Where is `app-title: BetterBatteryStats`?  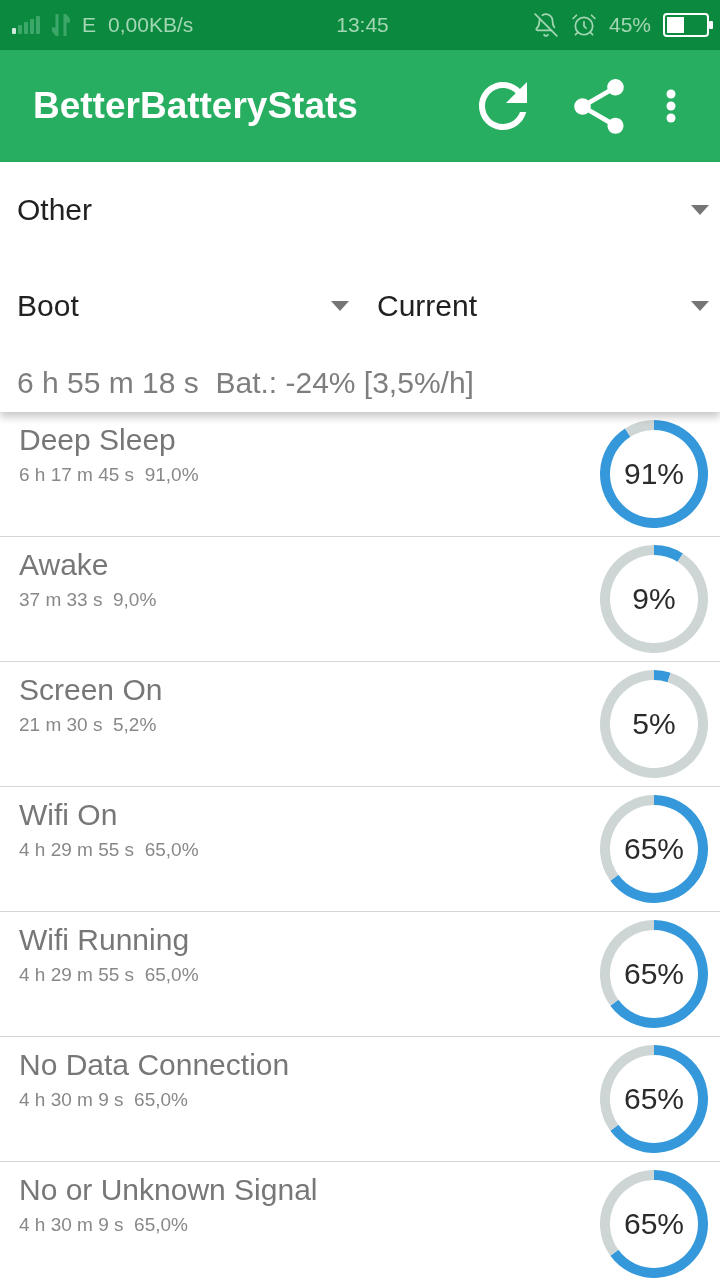 app-title: BetterBatteryStats is located at coordinates (196, 106).